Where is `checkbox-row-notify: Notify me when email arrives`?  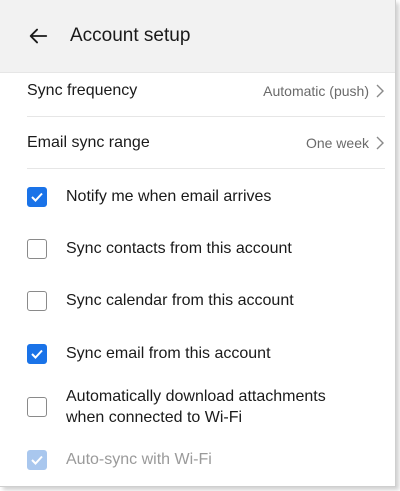 checkbox-row-notify: Notify me when email arrives is located at coordinates (149, 196).